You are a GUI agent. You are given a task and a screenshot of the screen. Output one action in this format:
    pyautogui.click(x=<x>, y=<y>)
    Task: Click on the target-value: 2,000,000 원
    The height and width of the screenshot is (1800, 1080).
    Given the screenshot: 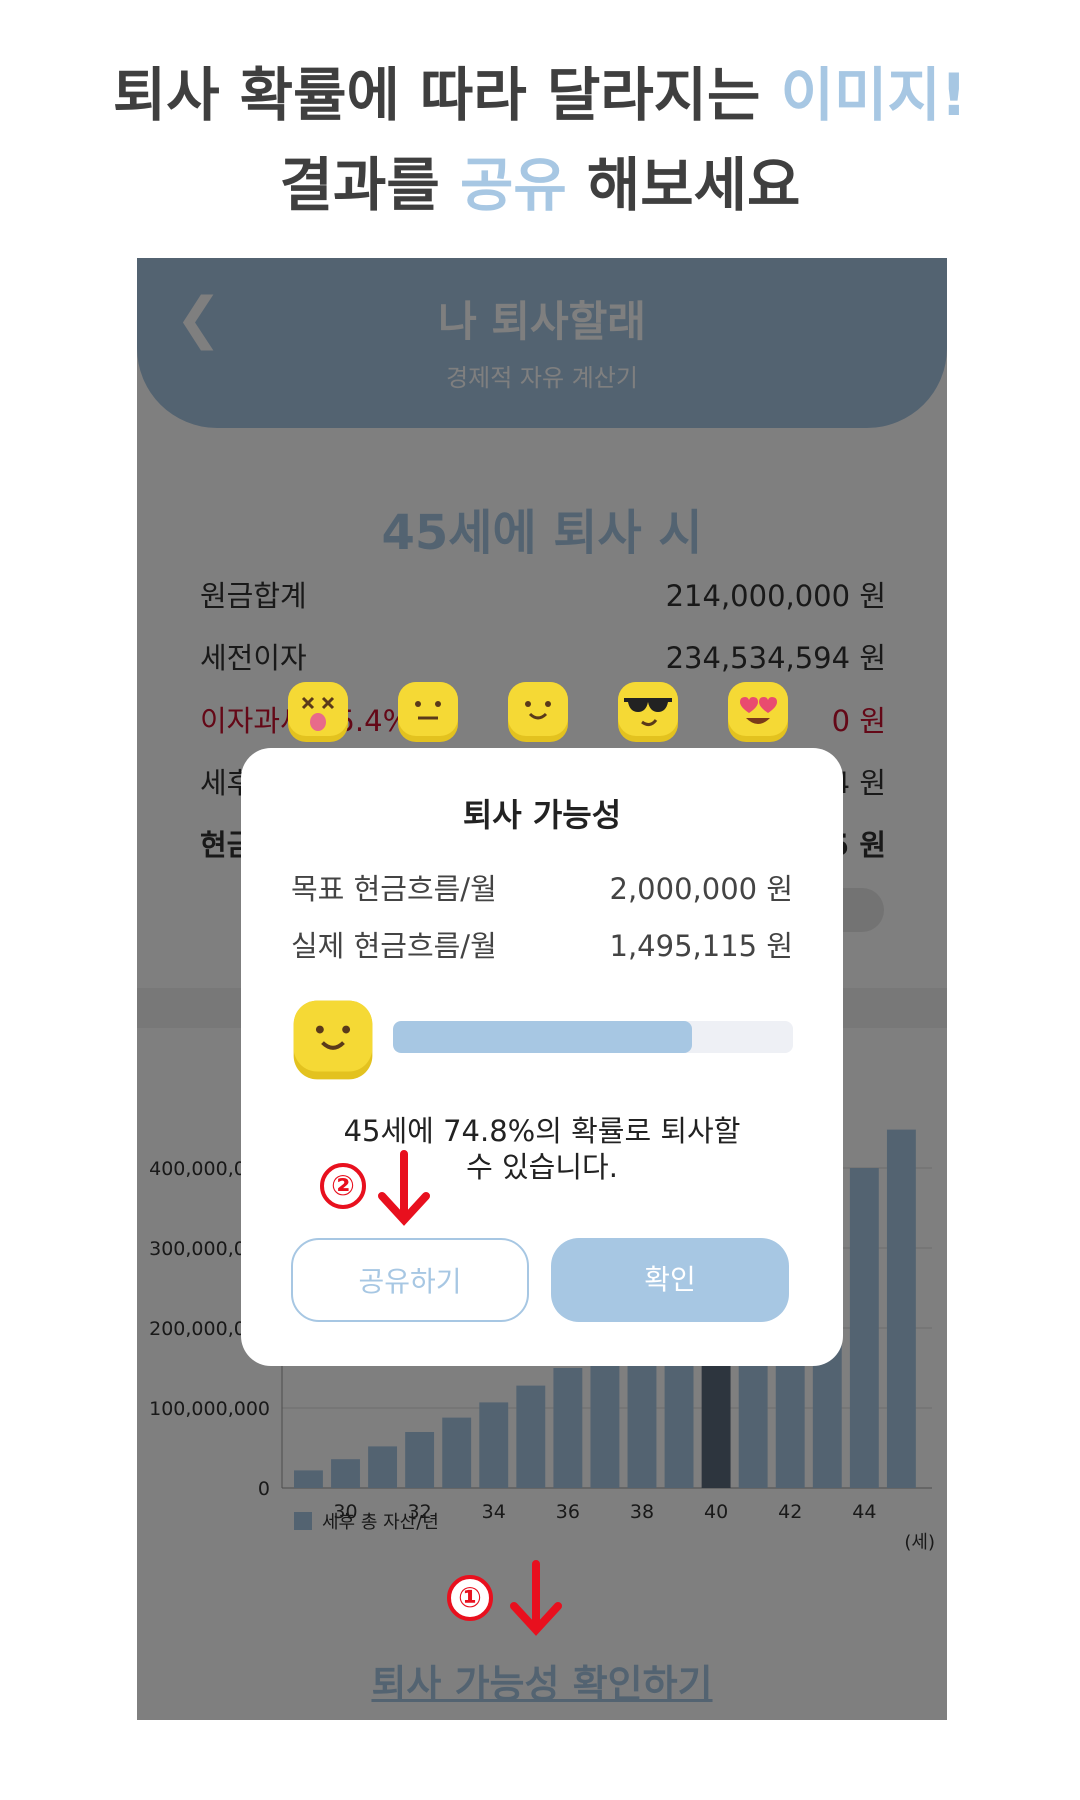 What is the action you would take?
    pyautogui.click(x=702, y=887)
    